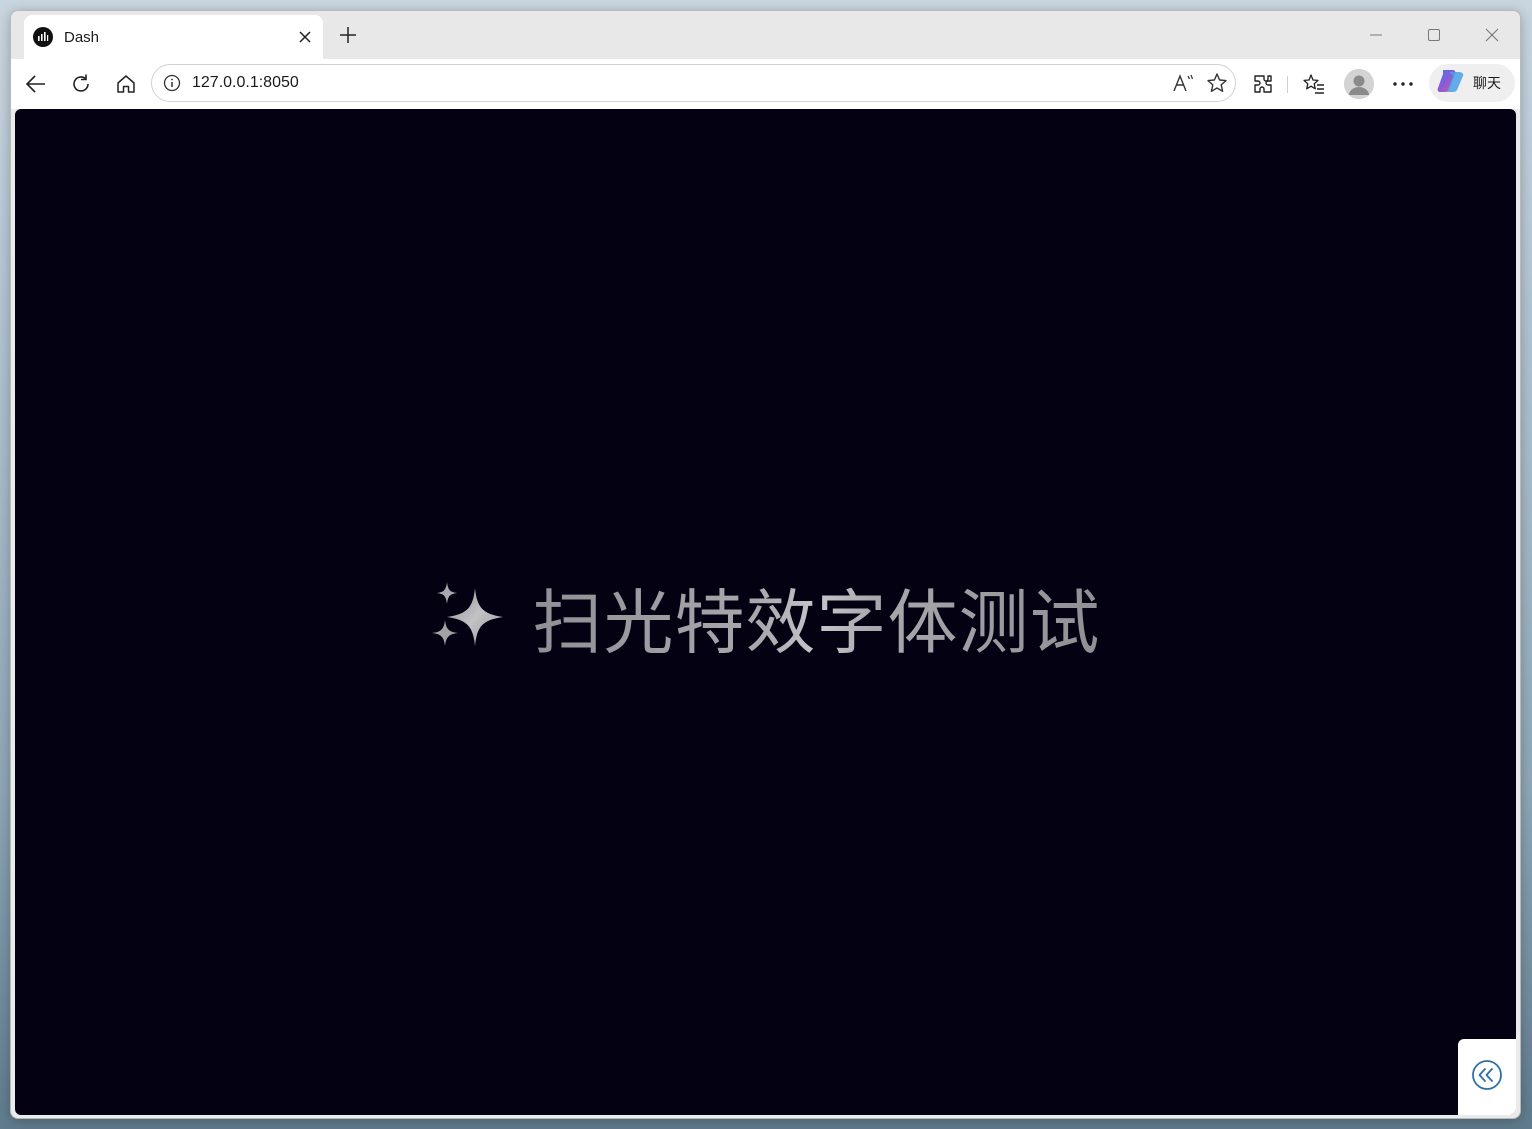 This screenshot has height=1129, width=1532. Describe the element at coordinates (82, 37) in the screenshot. I see `tab-title: Dash` at that location.